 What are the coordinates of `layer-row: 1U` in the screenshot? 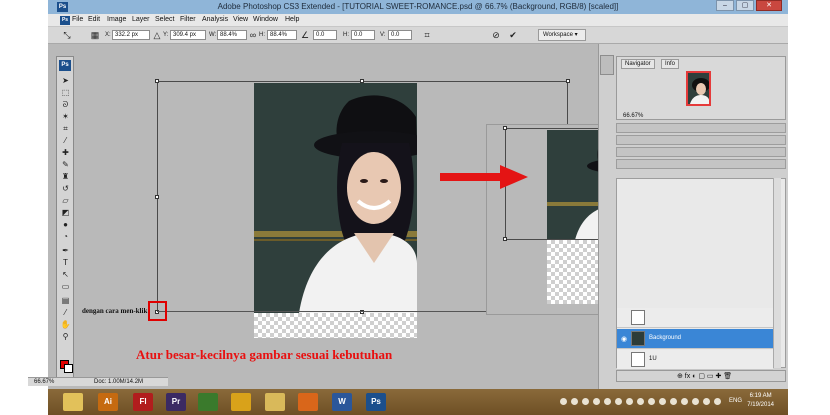 It's located at (695, 360).